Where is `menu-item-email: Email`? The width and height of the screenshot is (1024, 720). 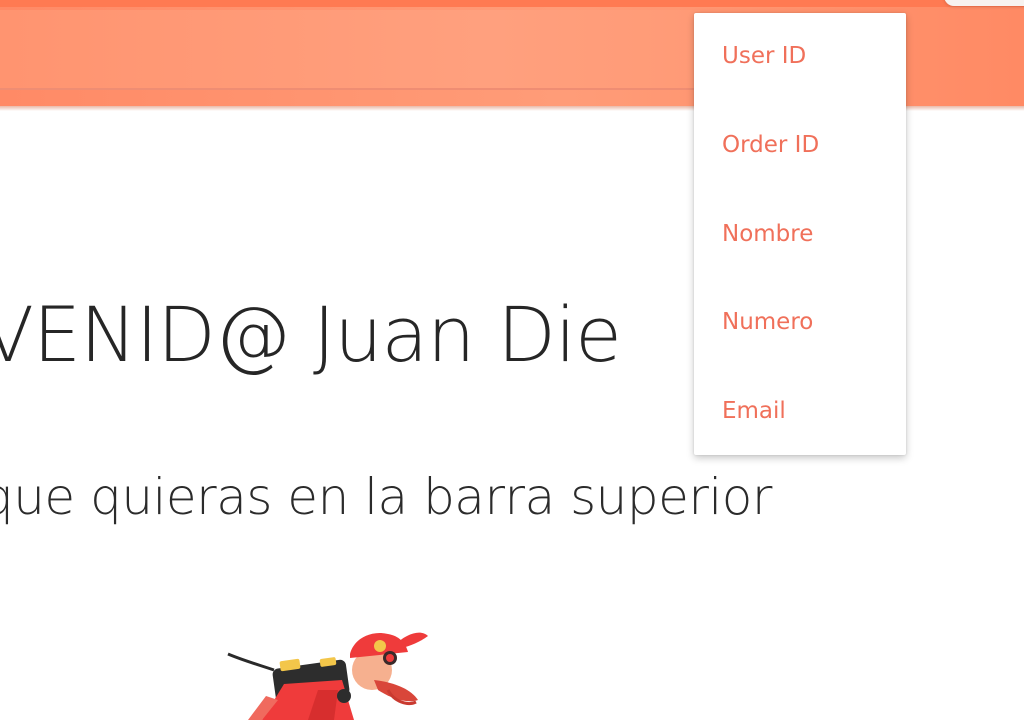 menu-item-email: Email is located at coordinates (800, 411).